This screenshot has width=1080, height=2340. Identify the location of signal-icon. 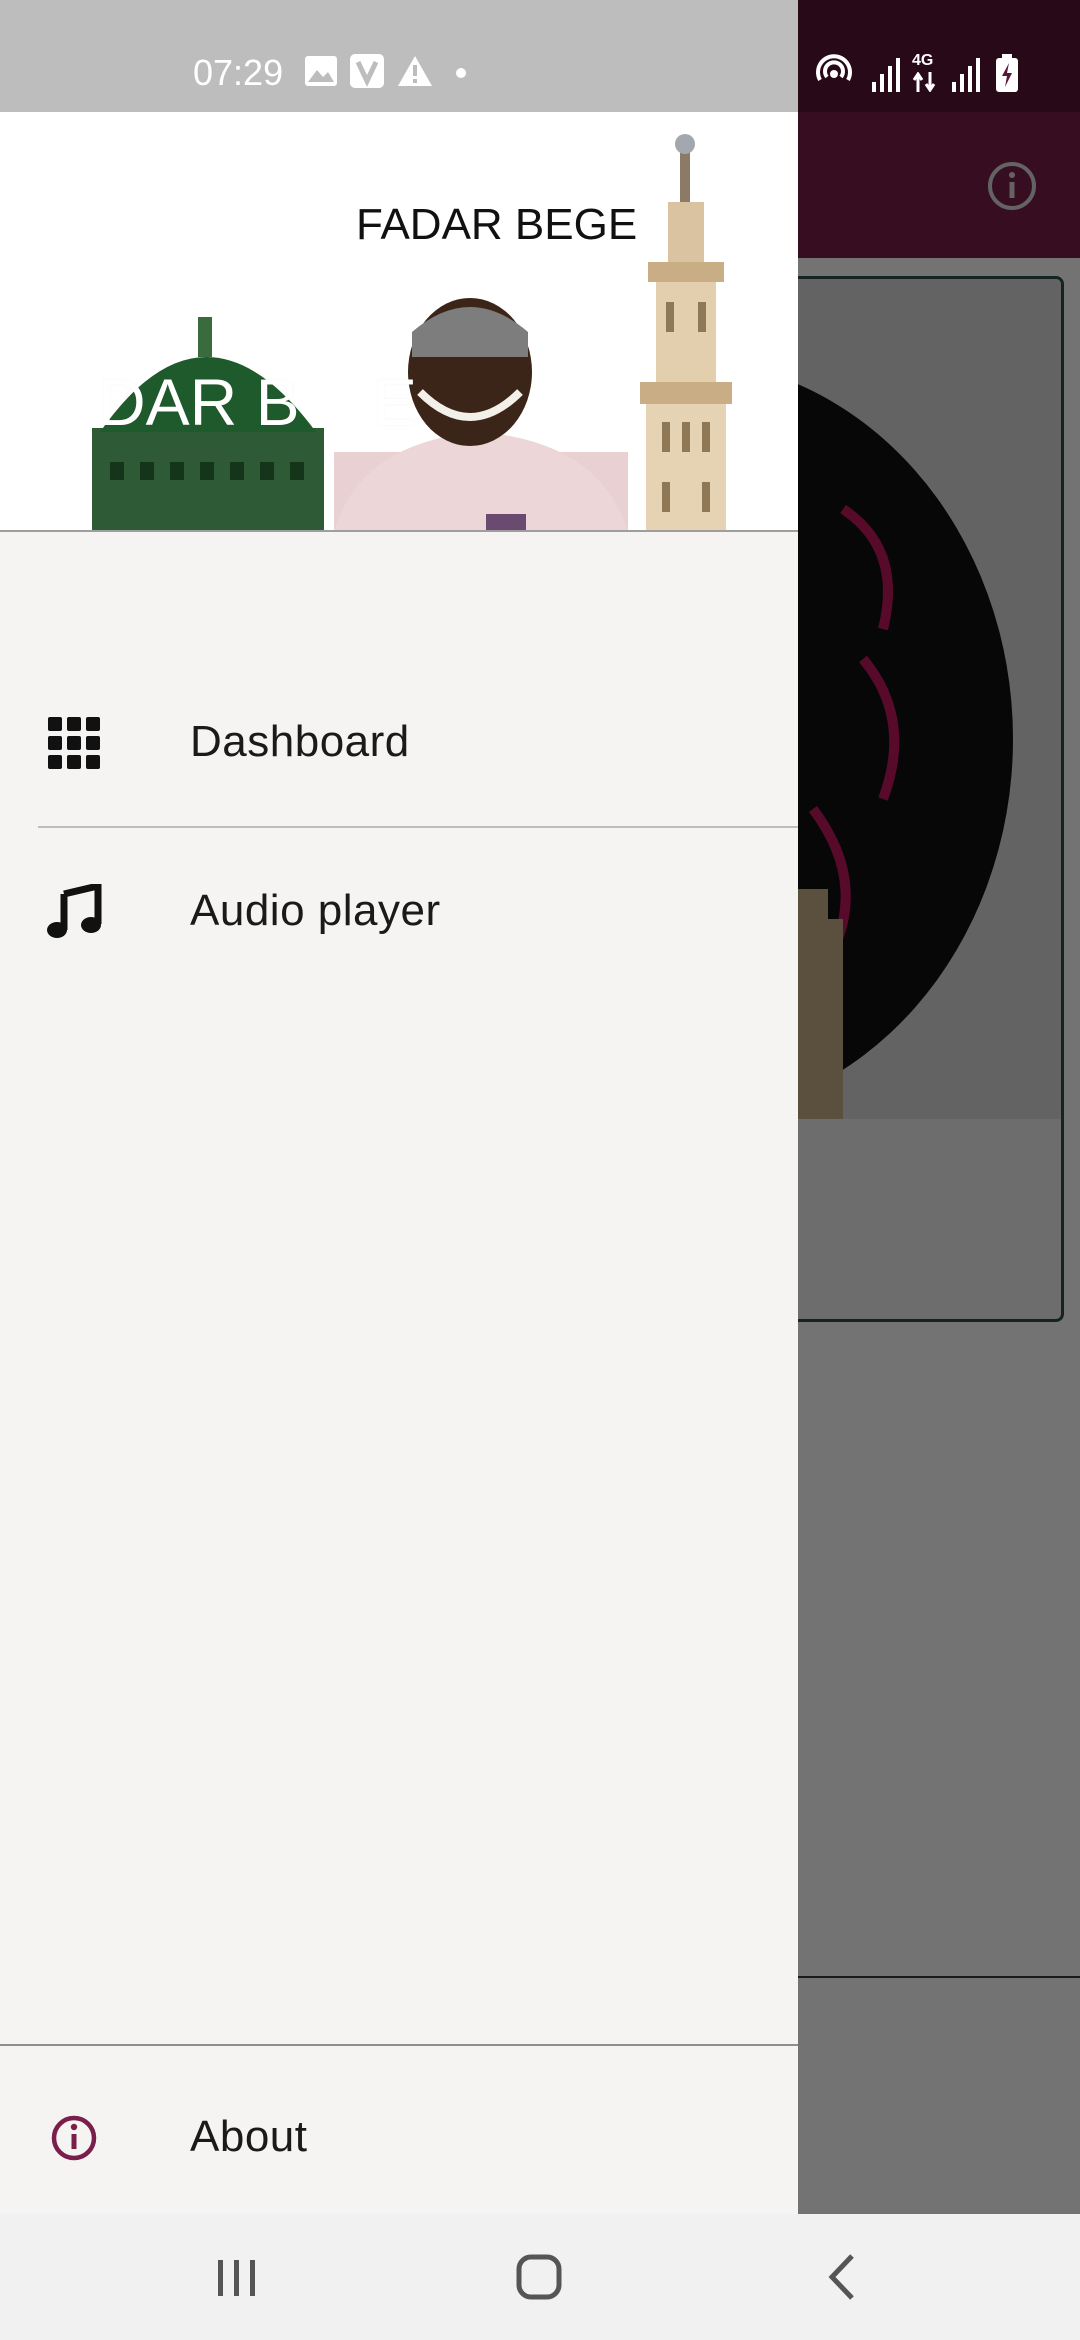
(886, 75).